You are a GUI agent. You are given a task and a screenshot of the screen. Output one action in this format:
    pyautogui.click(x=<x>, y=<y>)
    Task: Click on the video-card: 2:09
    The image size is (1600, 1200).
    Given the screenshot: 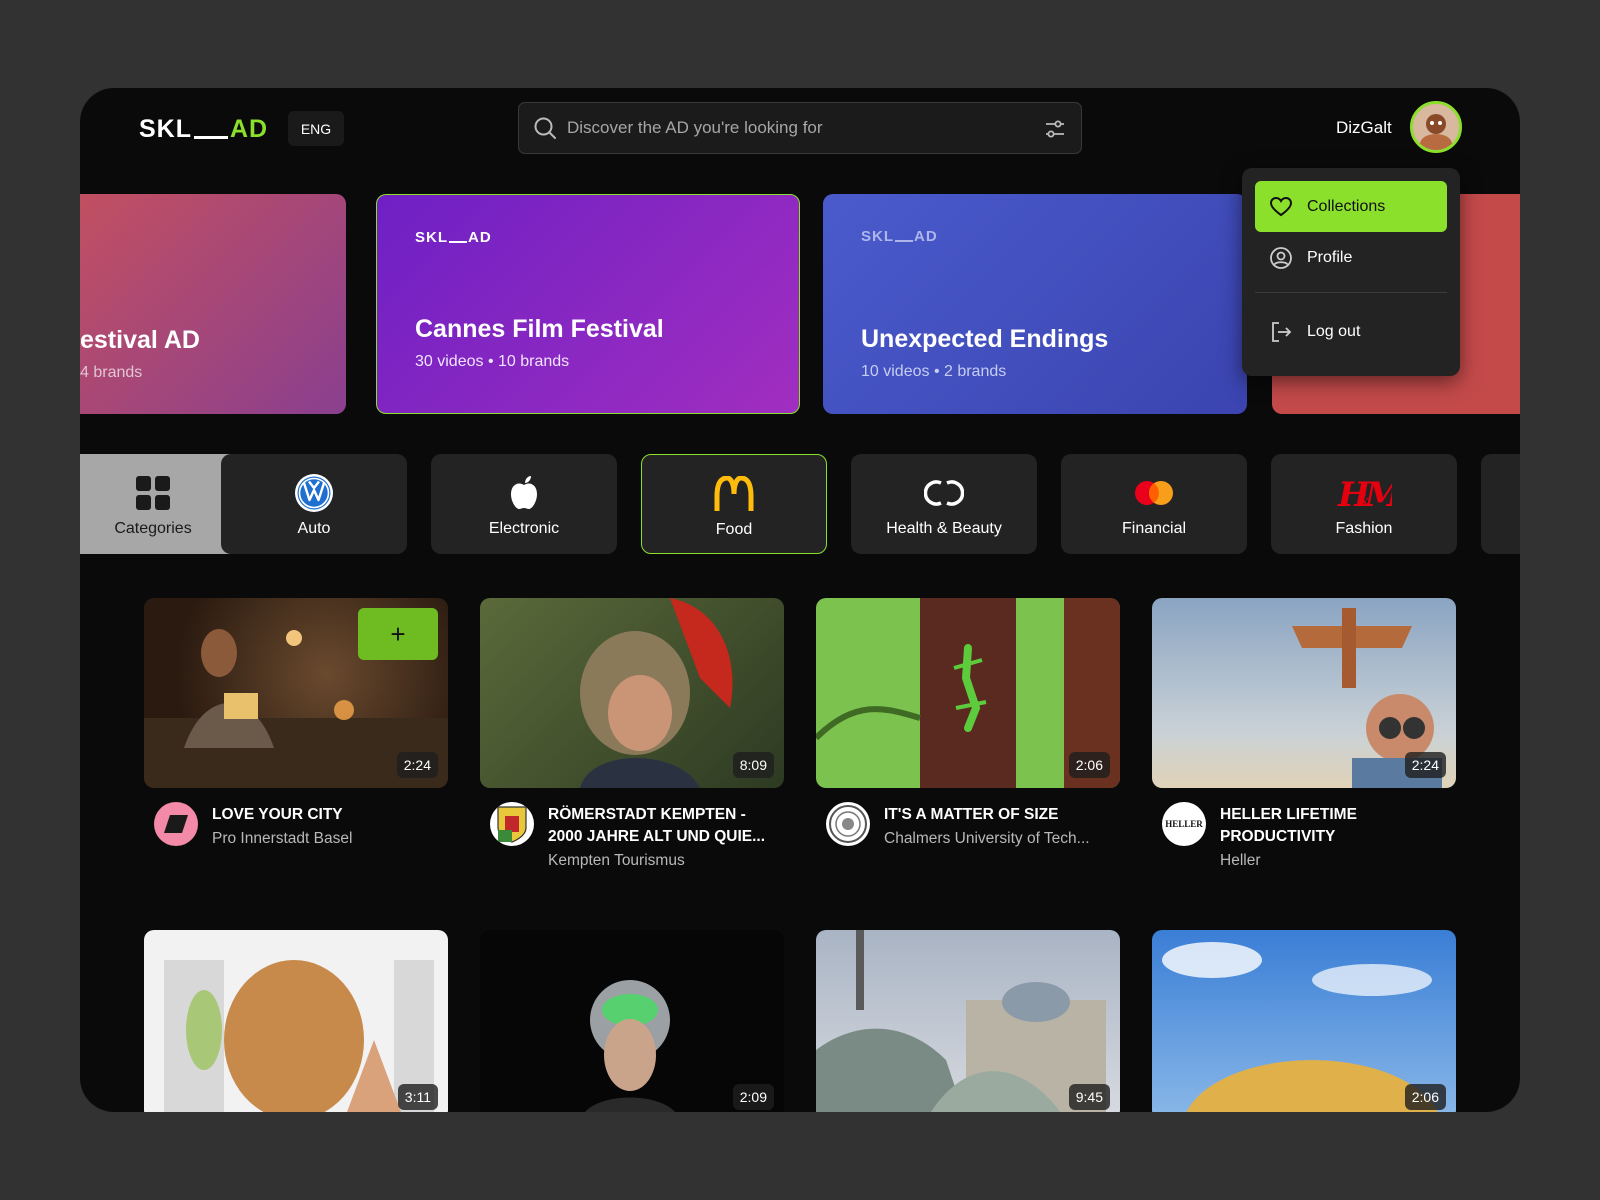 What is the action you would take?
    pyautogui.click(x=632, y=1021)
    